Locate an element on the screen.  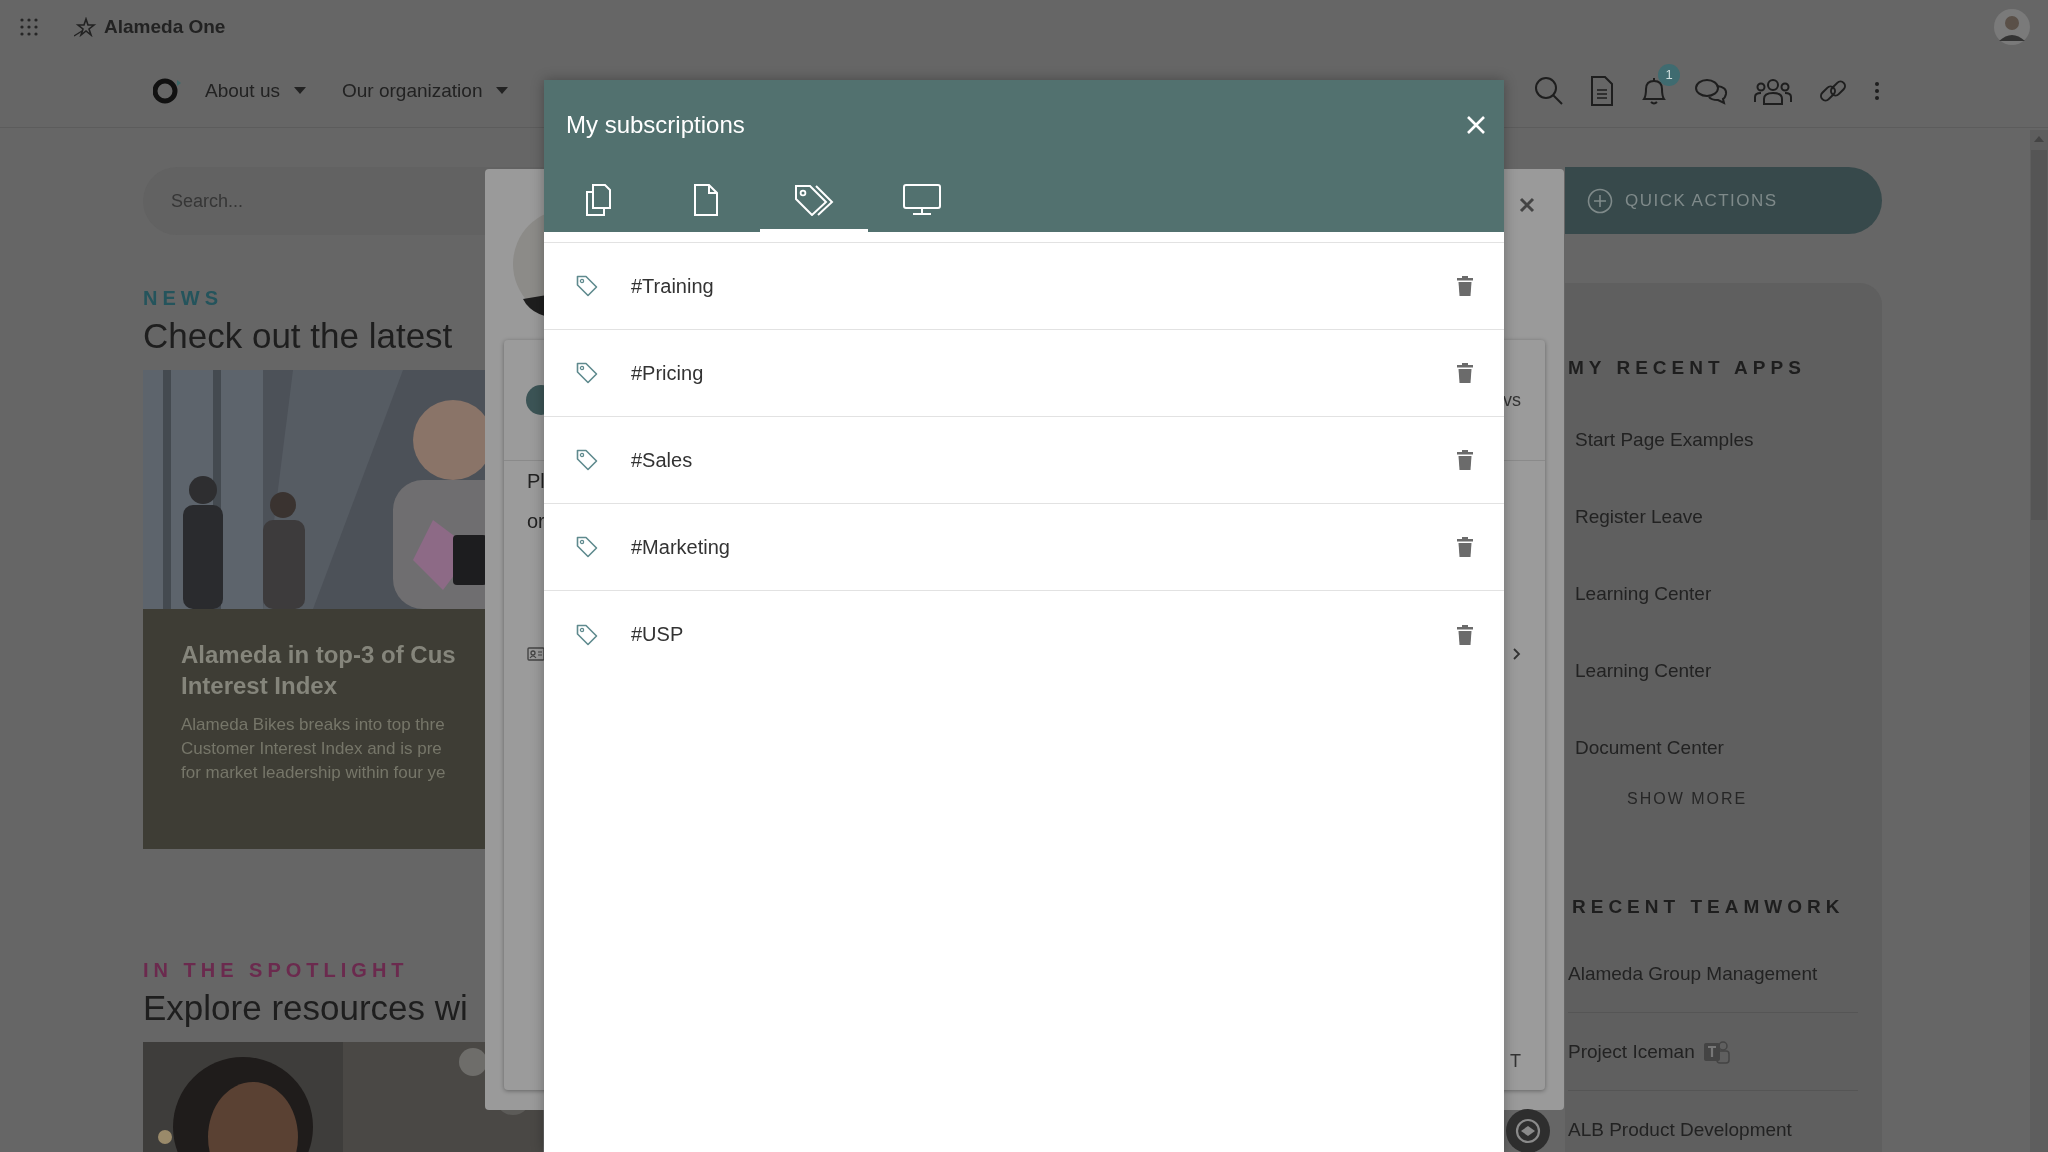
news-title-line: Alameda in top-3 of Cus is located at coordinates (318, 655).